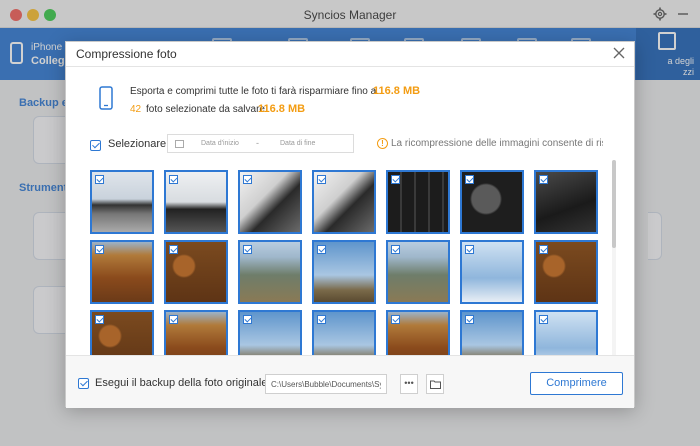 The width and height of the screenshot is (700, 446). I want to click on folder-icon, so click(435, 384).